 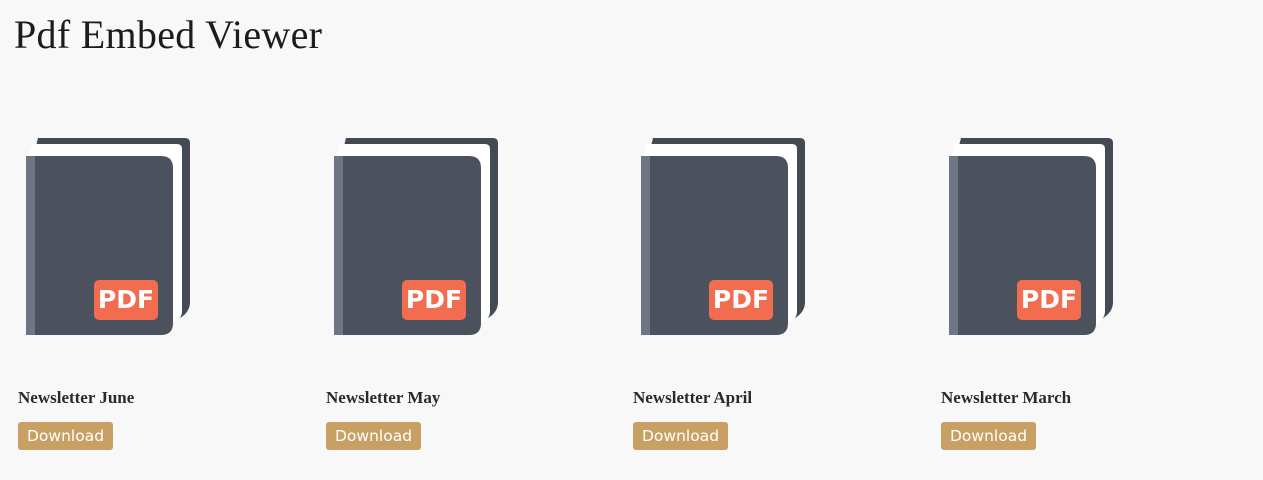 I want to click on document-title: Newsletter March, so click(x=1006, y=397).